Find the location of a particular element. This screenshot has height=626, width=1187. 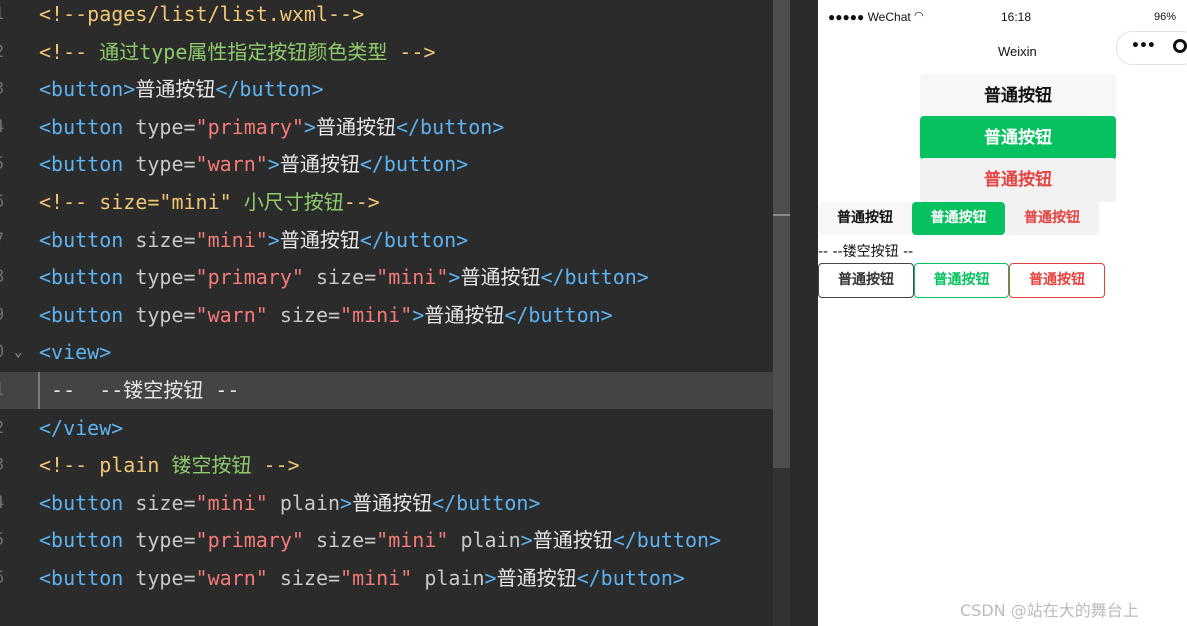

mini-warn-button: 普通按钮 is located at coordinates (1052, 218).